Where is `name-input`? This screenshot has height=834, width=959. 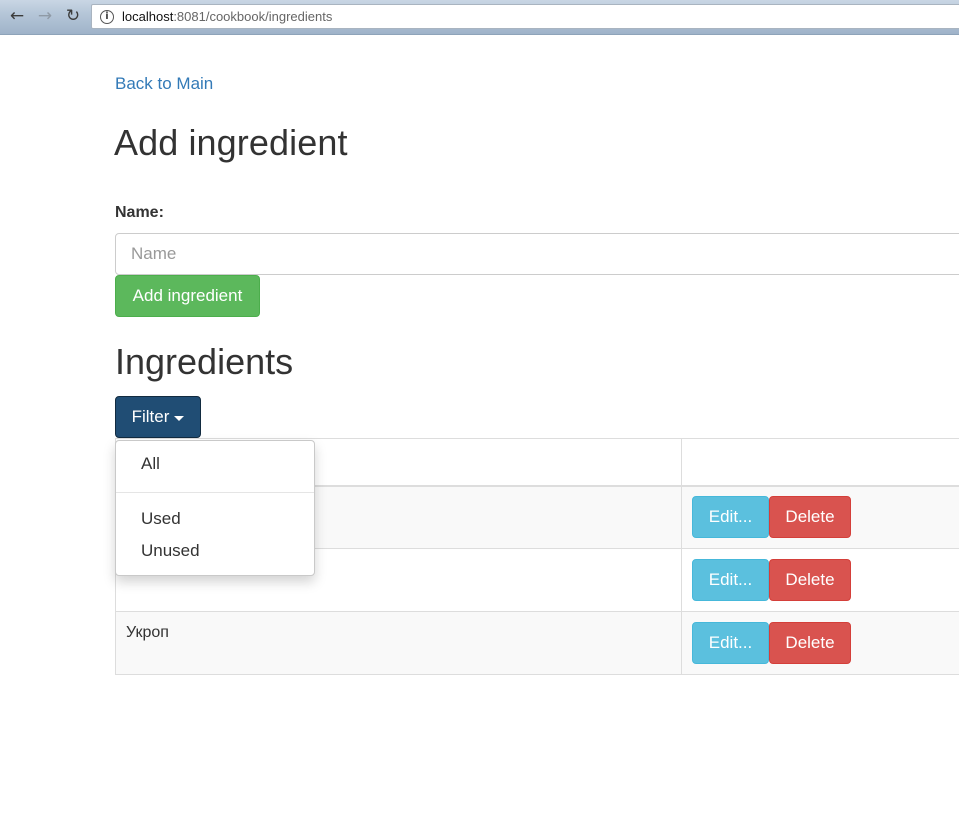
name-input is located at coordinates (537, 254).